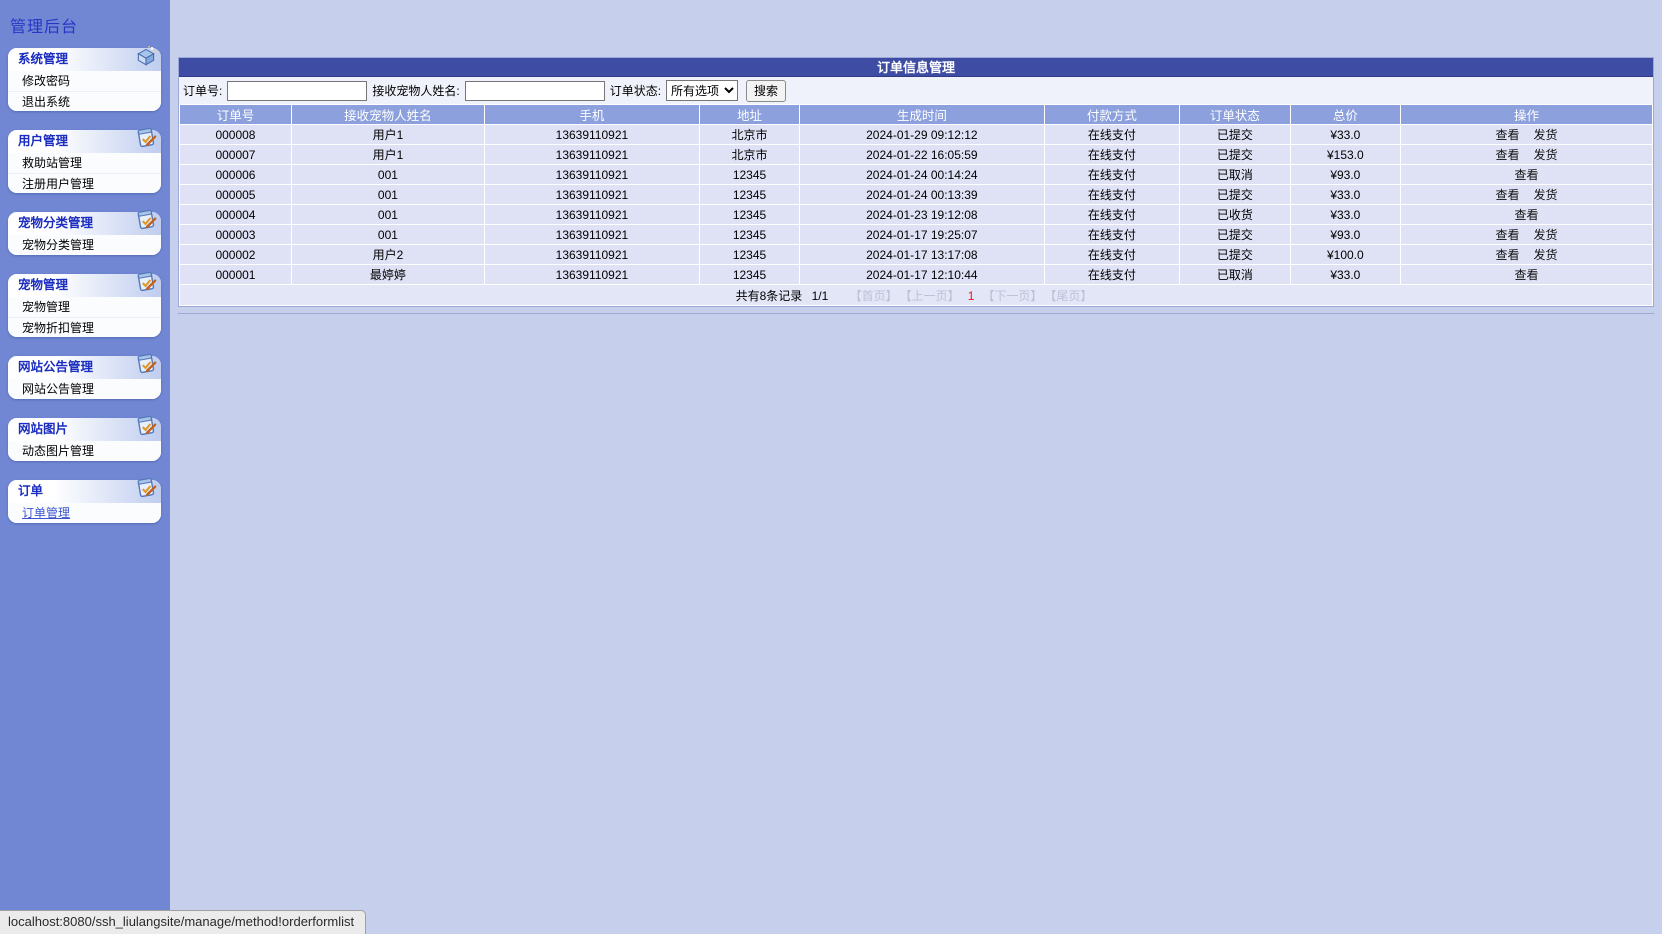 The height and width of the screenshot is (934, 1662). What do you see at coordinates (873, 295) in the screenshot?
I see `page-link: 【首页】` at bounding box center [873, 295].